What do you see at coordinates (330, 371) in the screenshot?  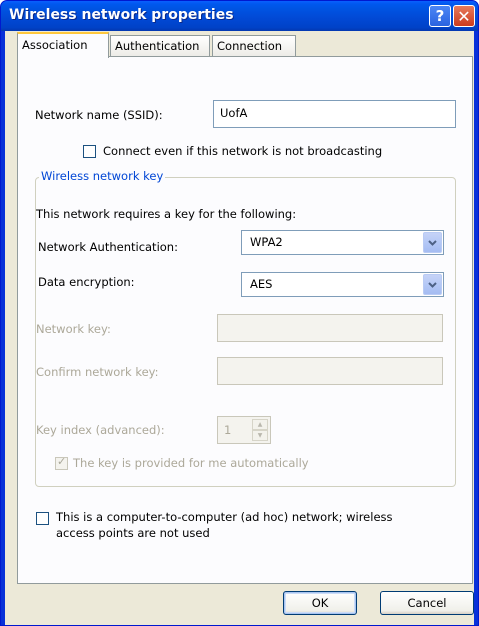 I see `confirm-network-key-input` at bounding box center [330, 371].